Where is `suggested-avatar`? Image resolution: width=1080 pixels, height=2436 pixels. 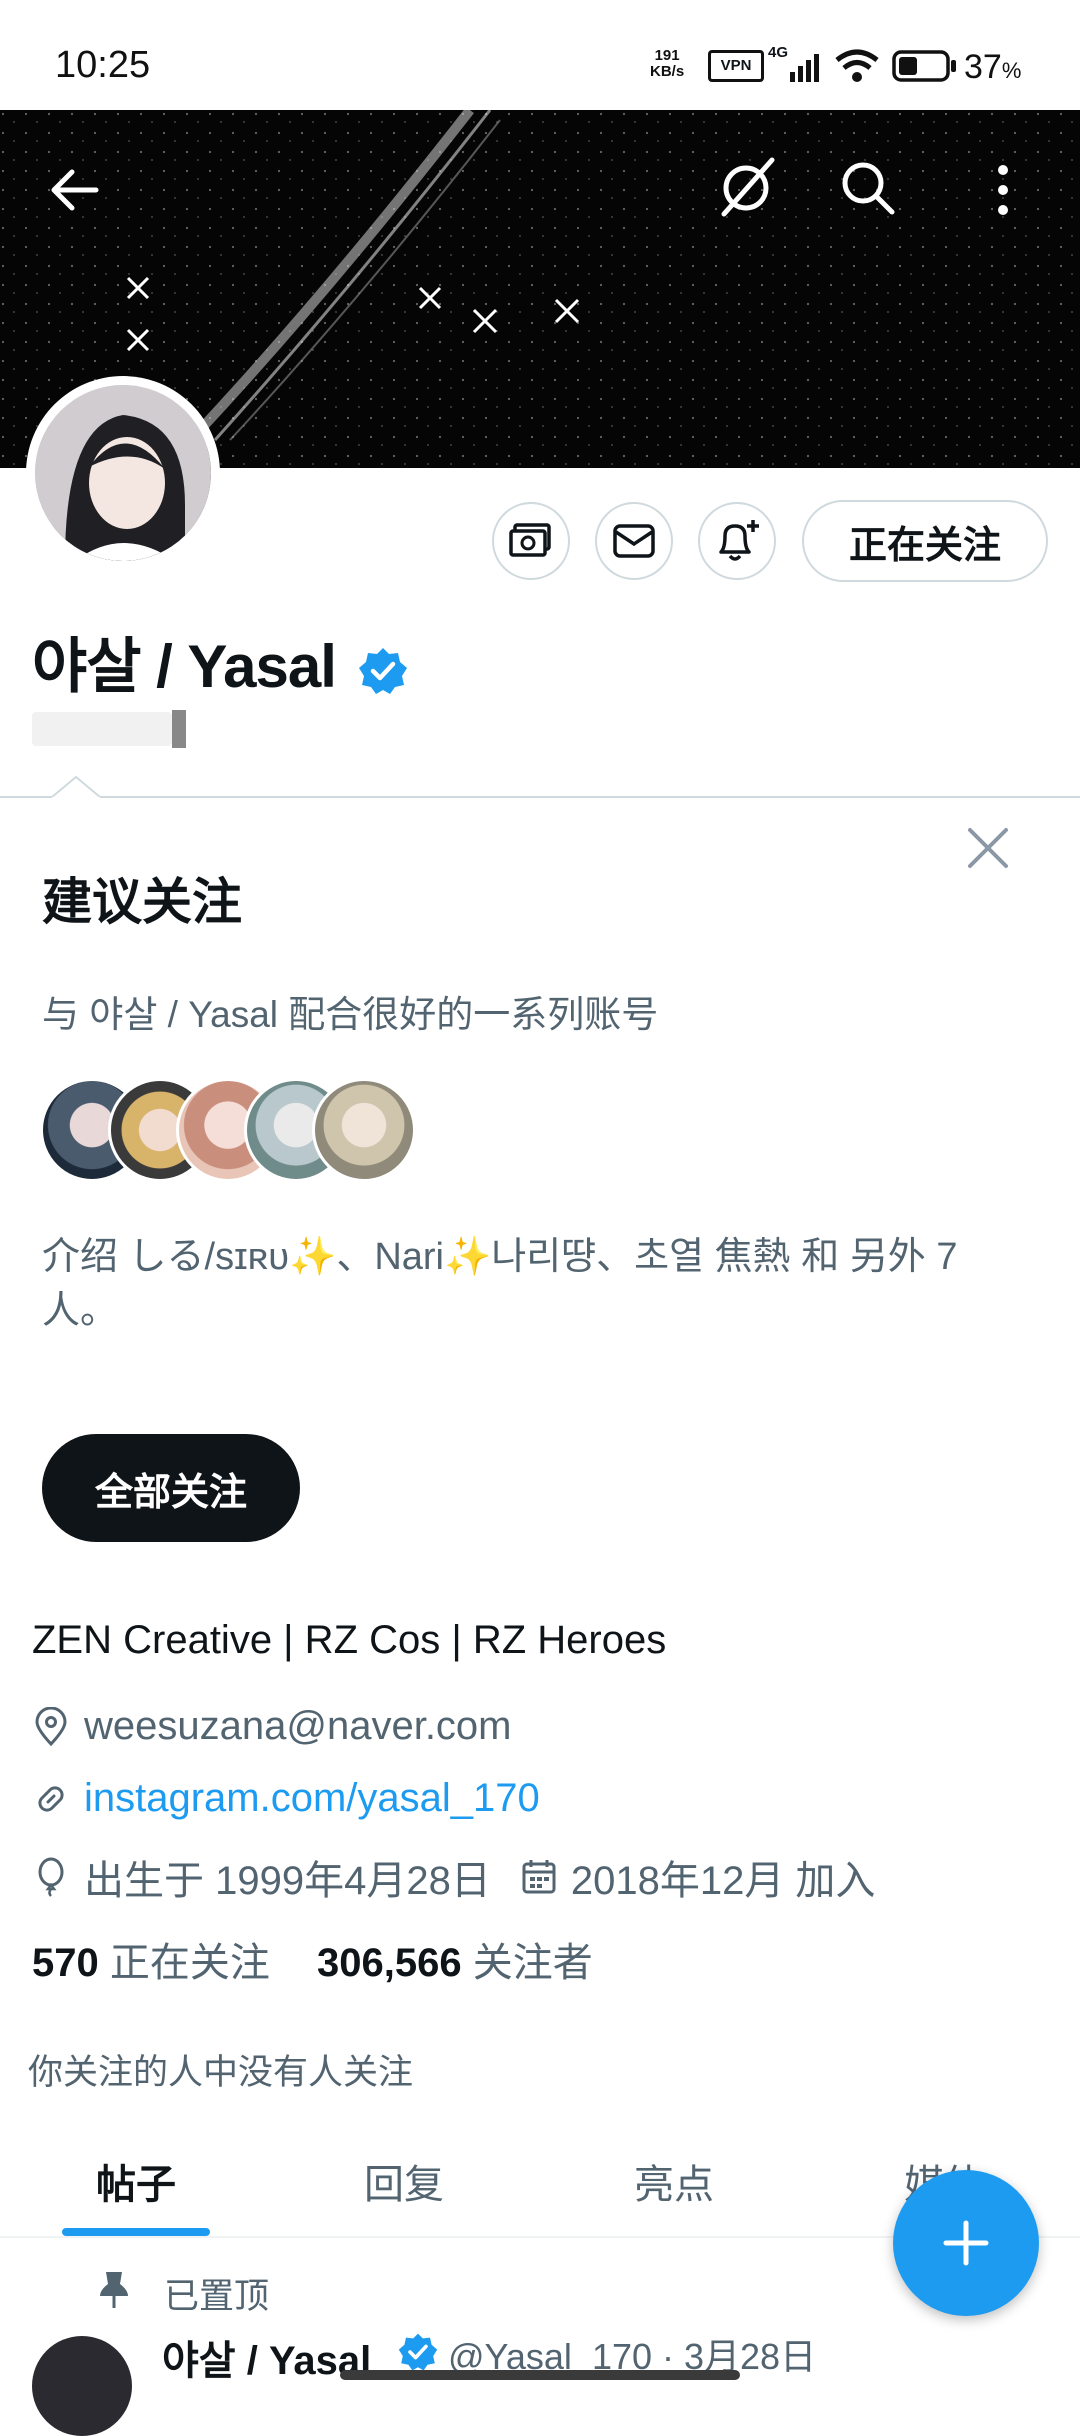 suggested-avatar is located at coordinates (364, 1130).